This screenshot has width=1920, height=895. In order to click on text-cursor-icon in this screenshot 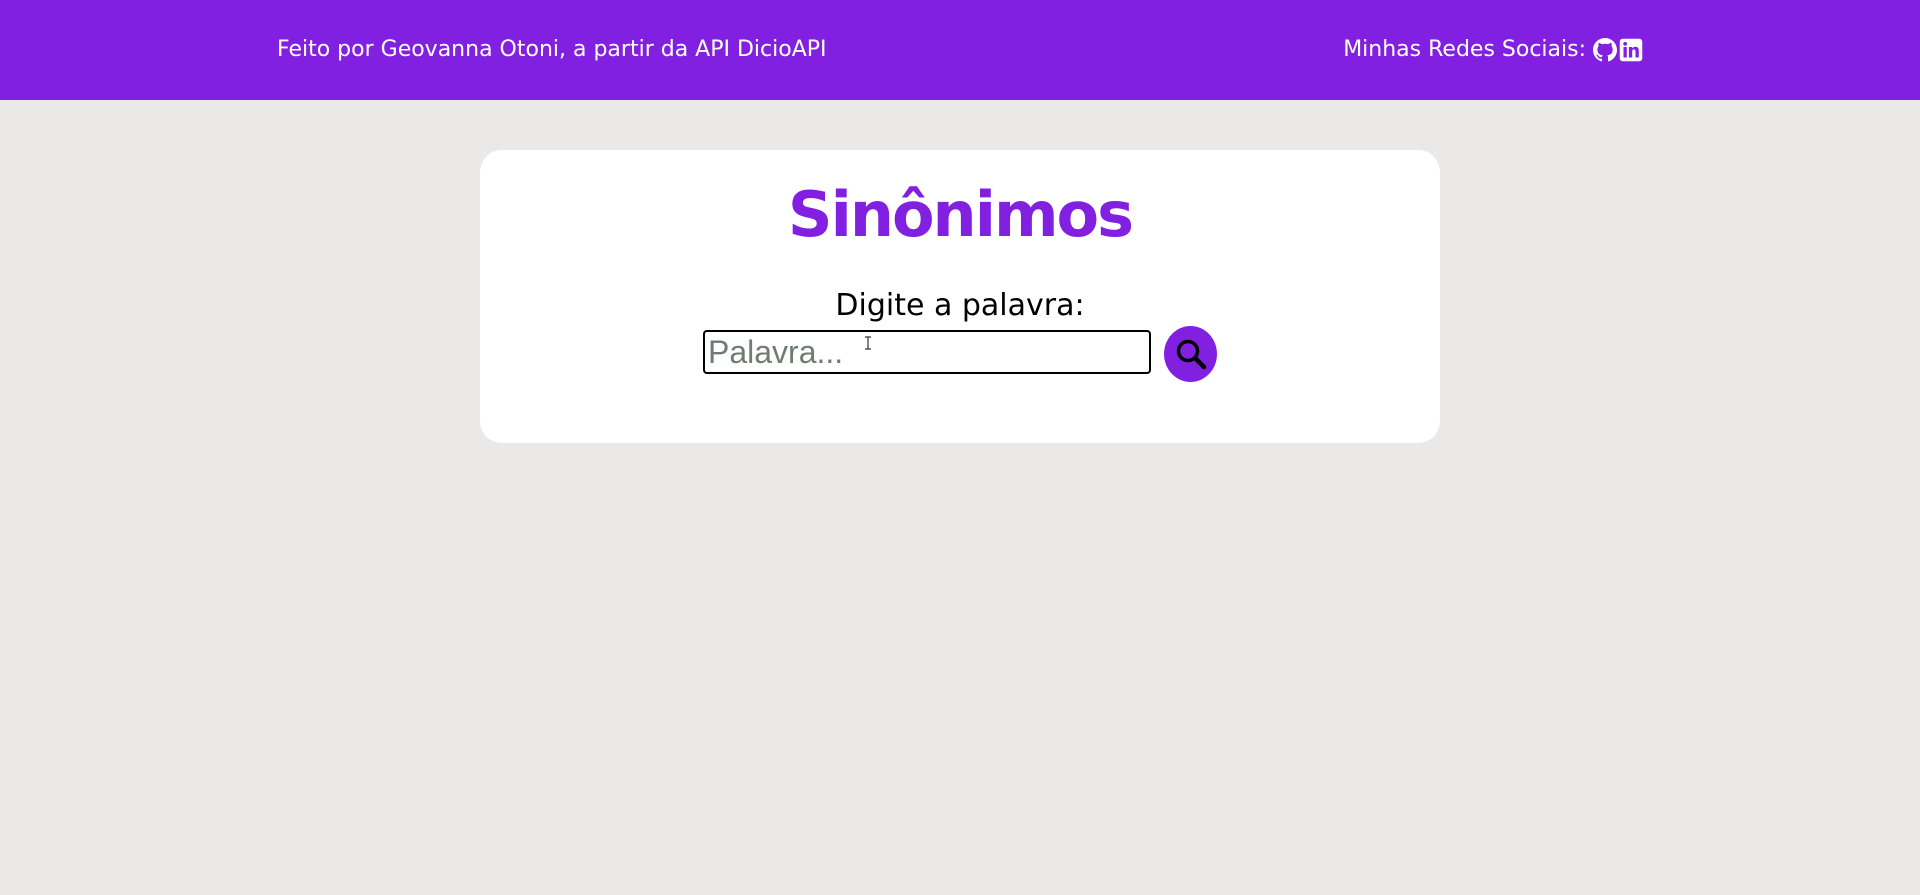, I will do `click(868, 343)`.